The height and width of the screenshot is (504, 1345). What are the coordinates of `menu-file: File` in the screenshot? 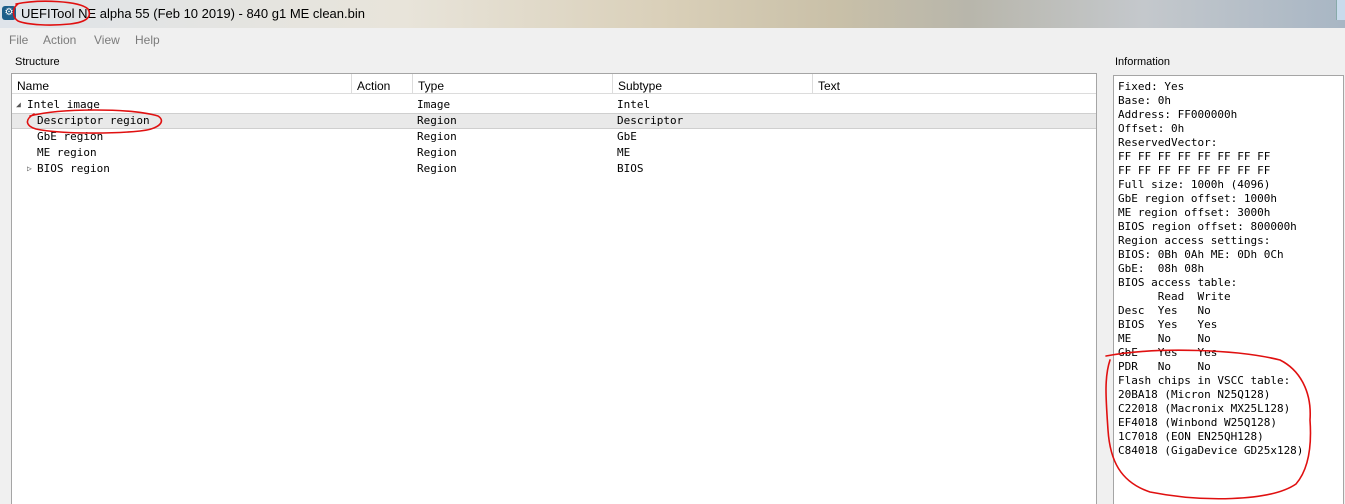 It's located at (18, 40).